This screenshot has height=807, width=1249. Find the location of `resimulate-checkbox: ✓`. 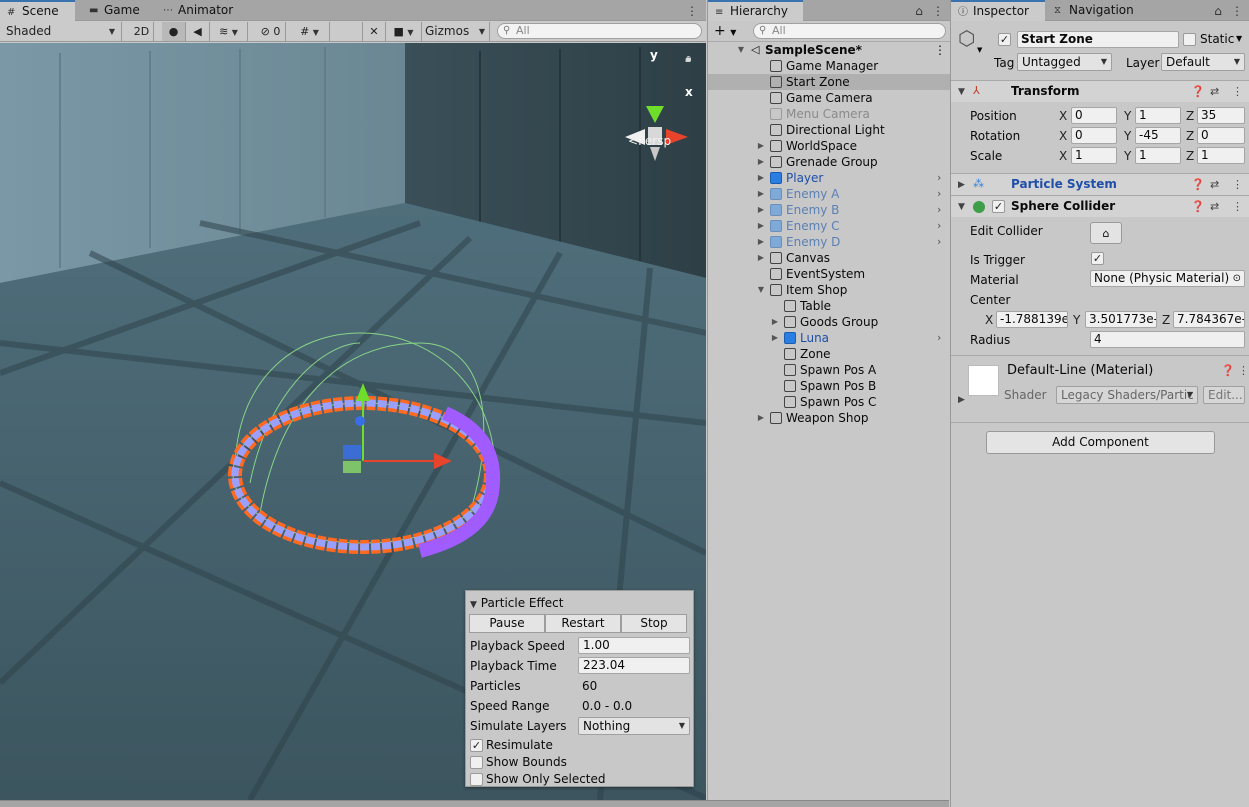

resimulate-checkbox: ✓ is located at coordinates (476, 745).